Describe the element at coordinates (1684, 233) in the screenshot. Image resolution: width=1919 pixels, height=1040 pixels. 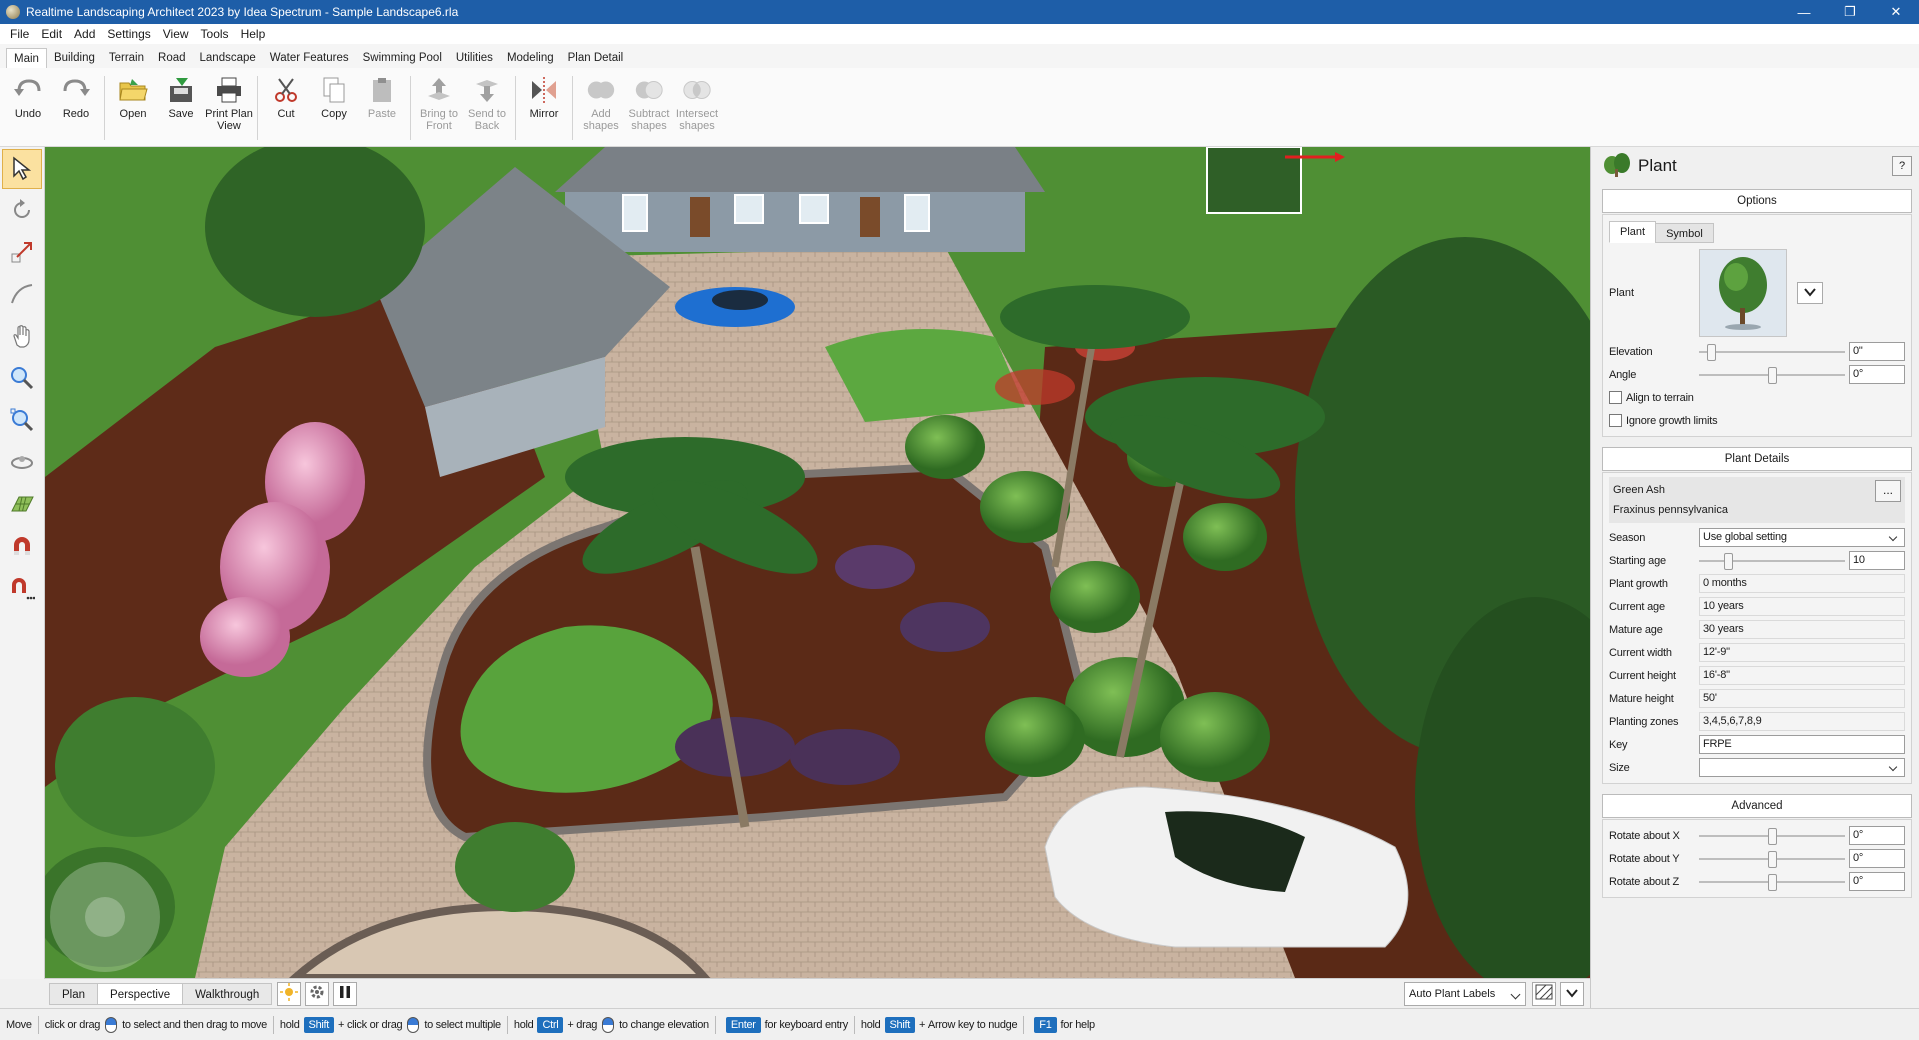
I see `subtab-symbol: Symbol` at that location.